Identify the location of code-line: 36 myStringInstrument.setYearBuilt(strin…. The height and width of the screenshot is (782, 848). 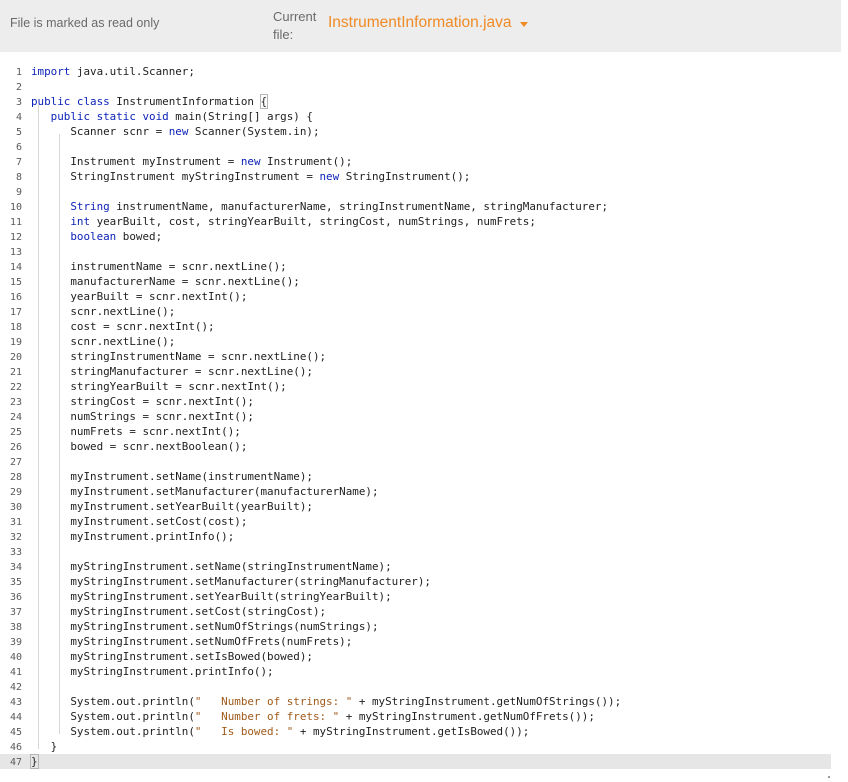
(415, 596).